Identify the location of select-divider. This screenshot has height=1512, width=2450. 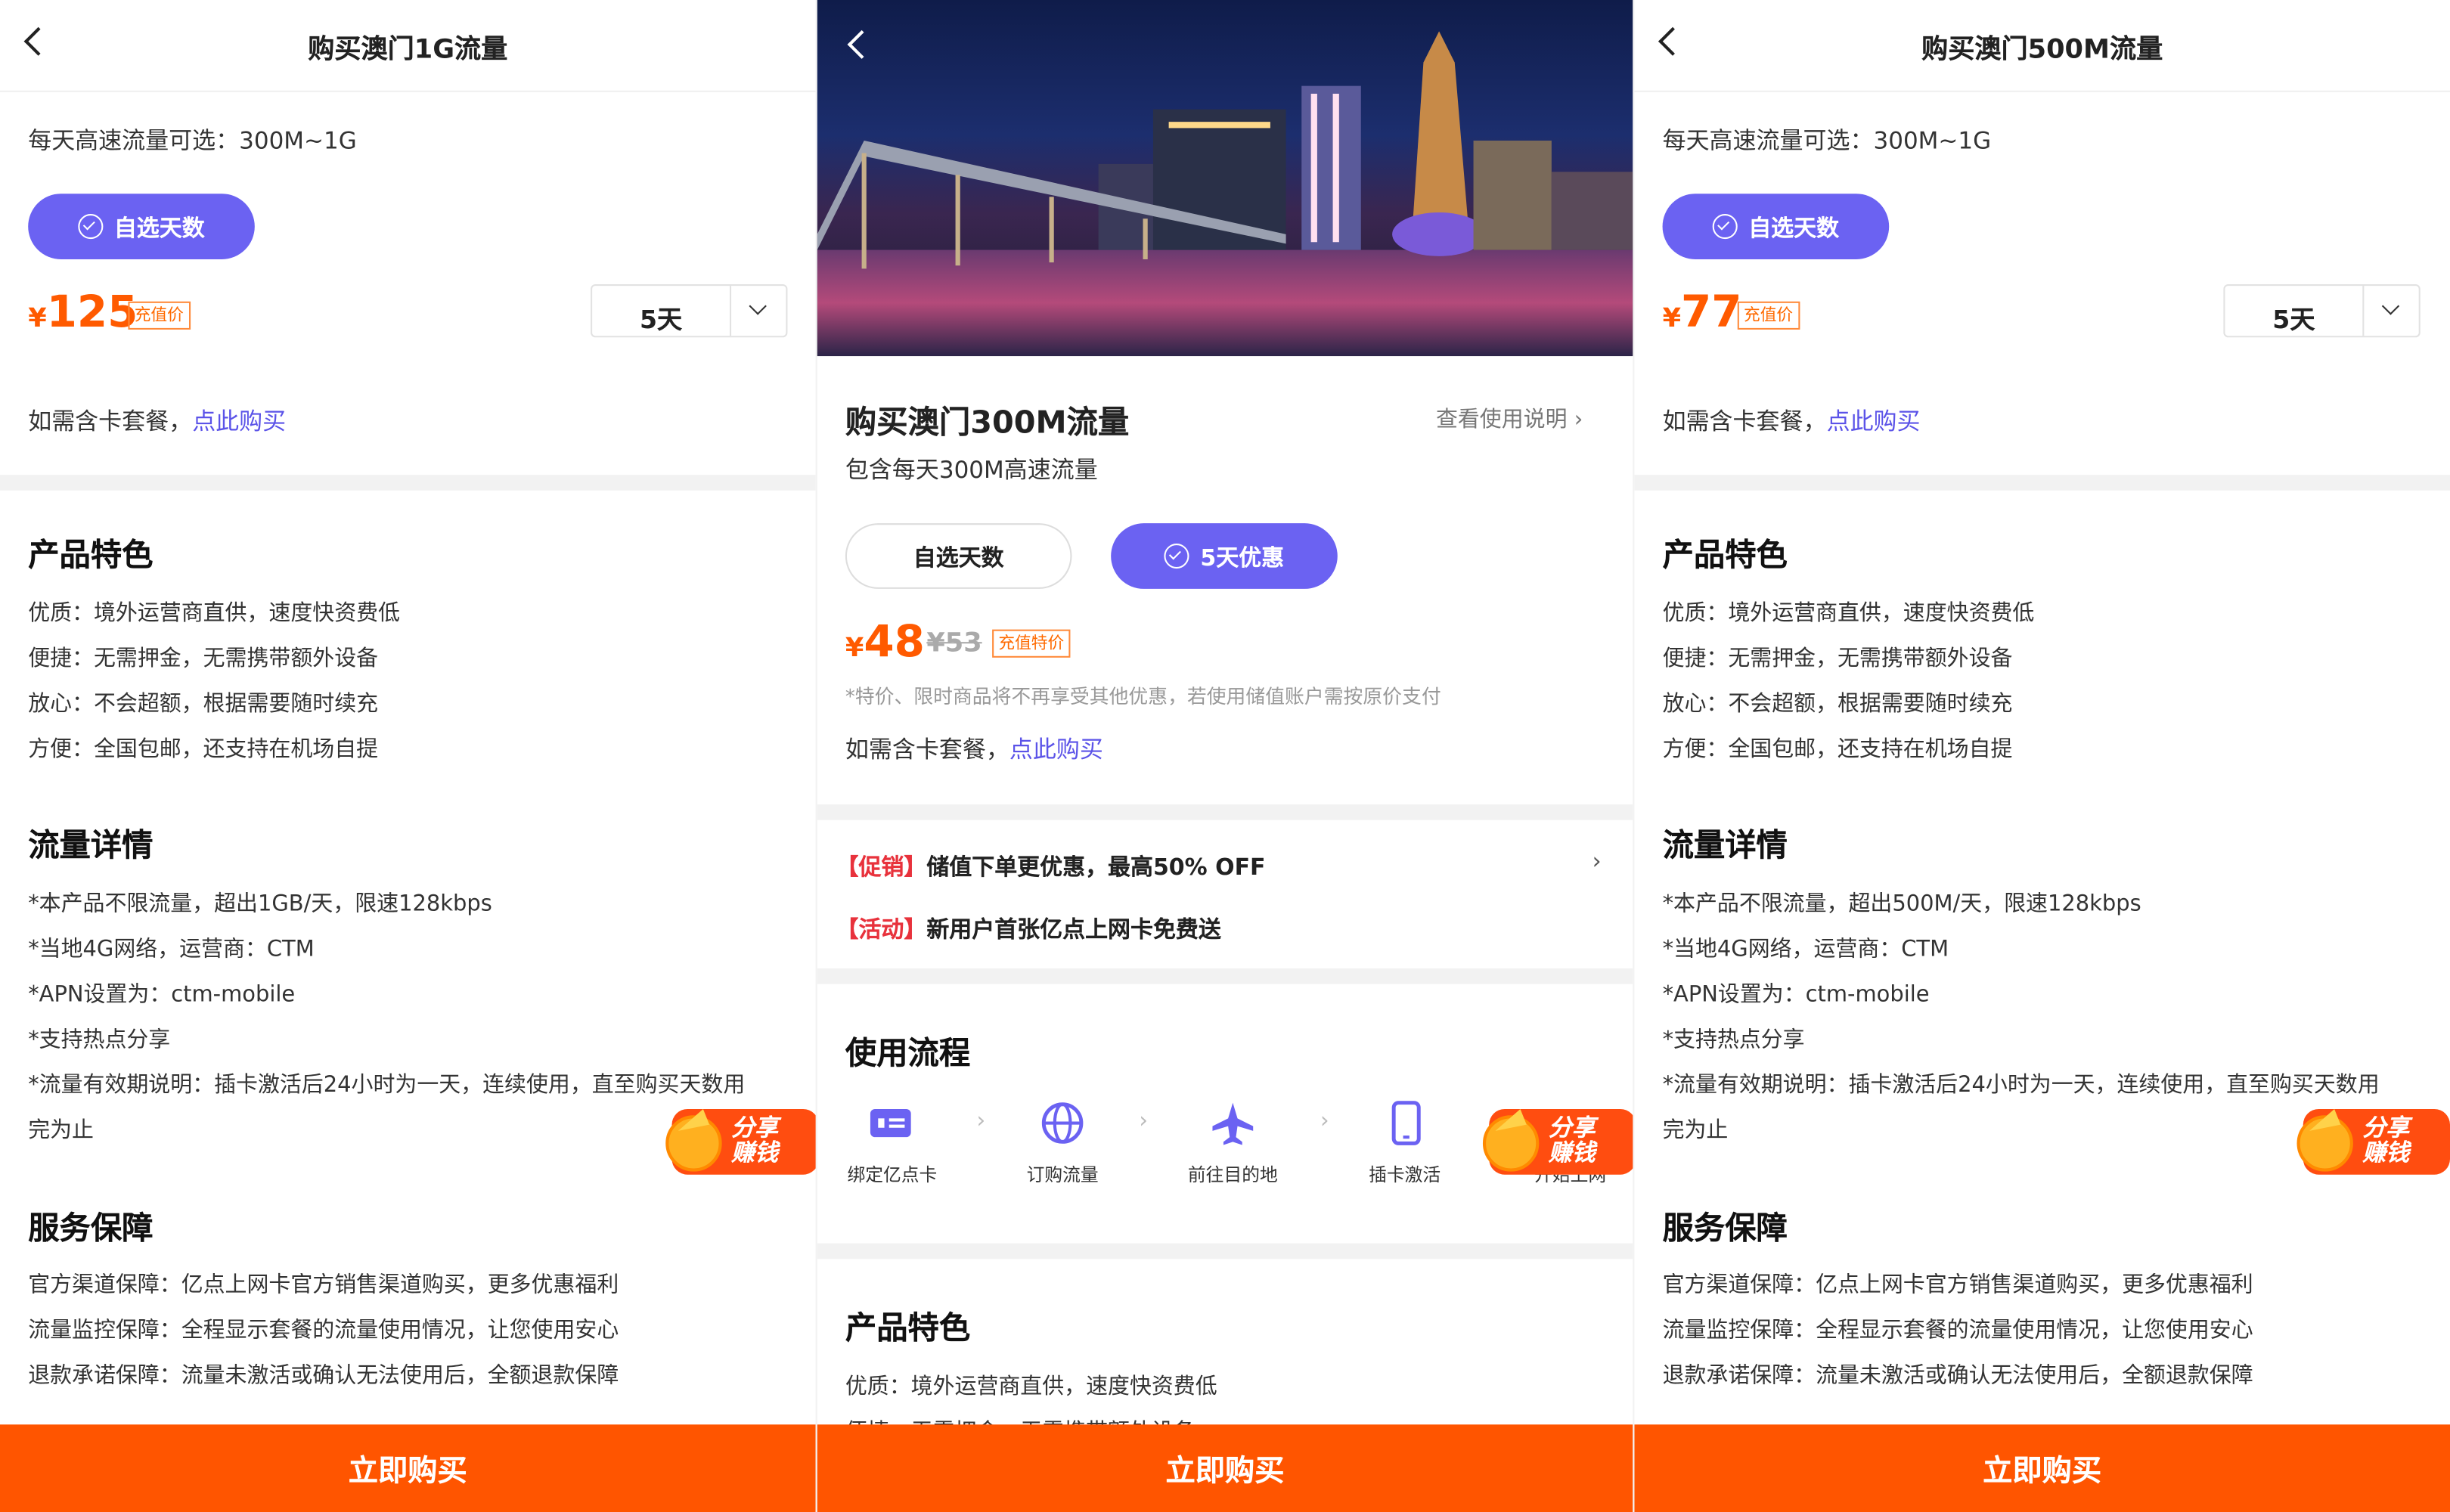
(730, 311).